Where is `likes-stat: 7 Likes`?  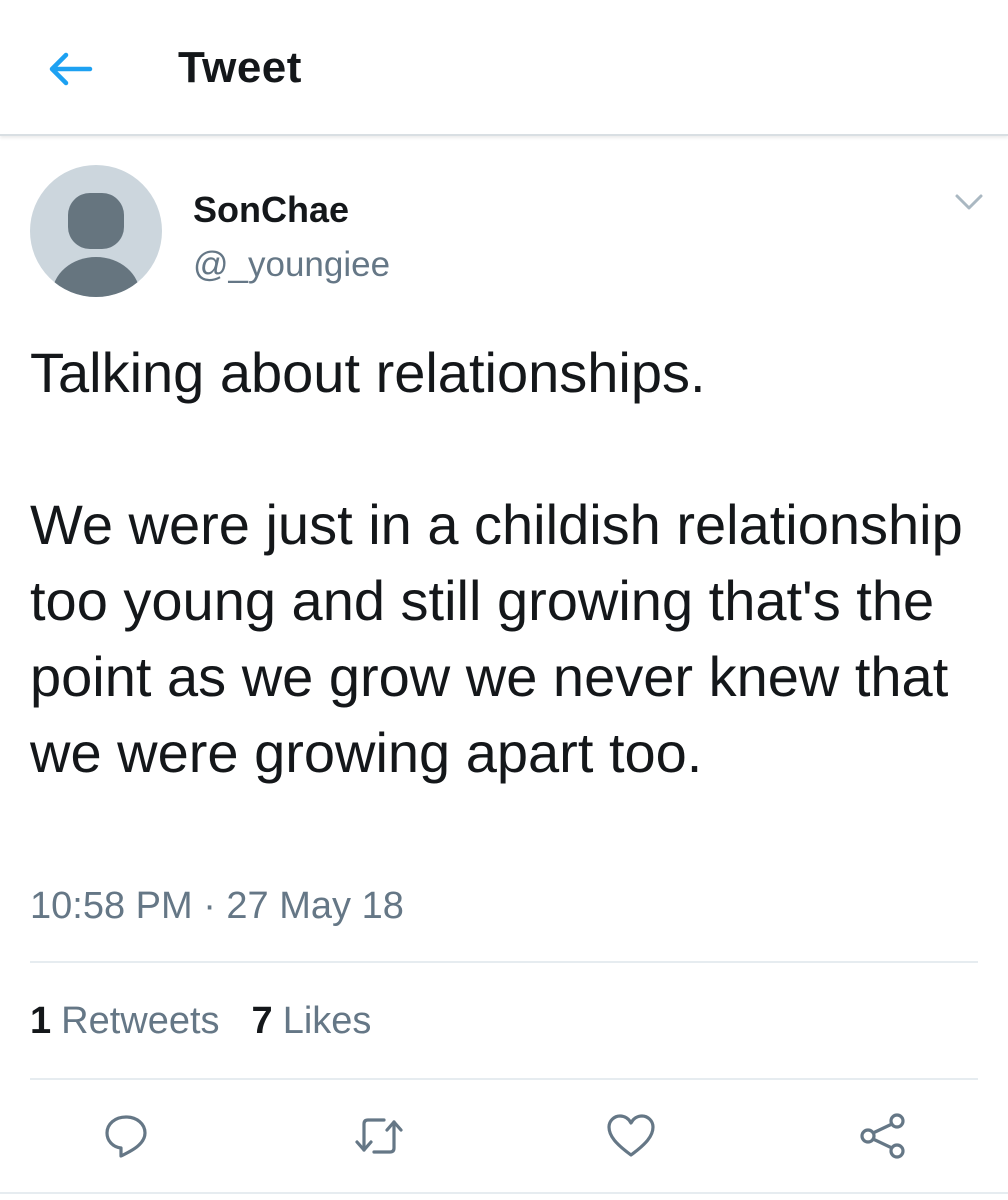
likes-stat: 7 Likes is located at coordinates (312, 1021).